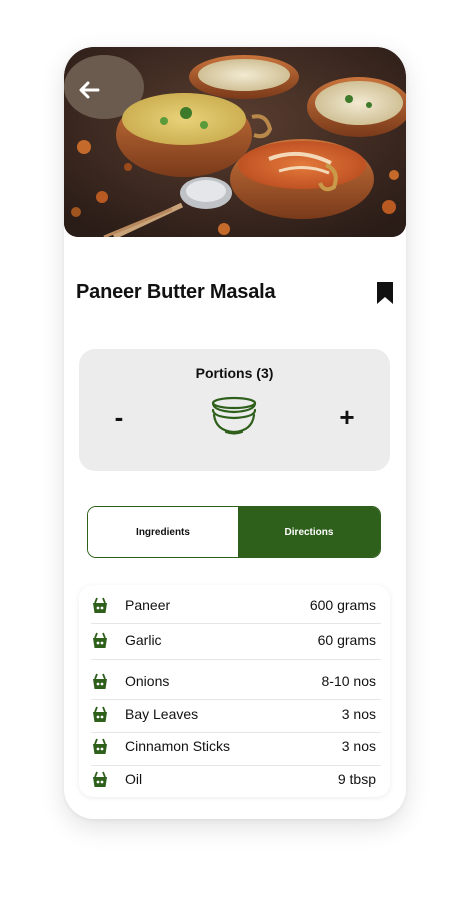  I want to click on bookmark-button, so click(385, 293).